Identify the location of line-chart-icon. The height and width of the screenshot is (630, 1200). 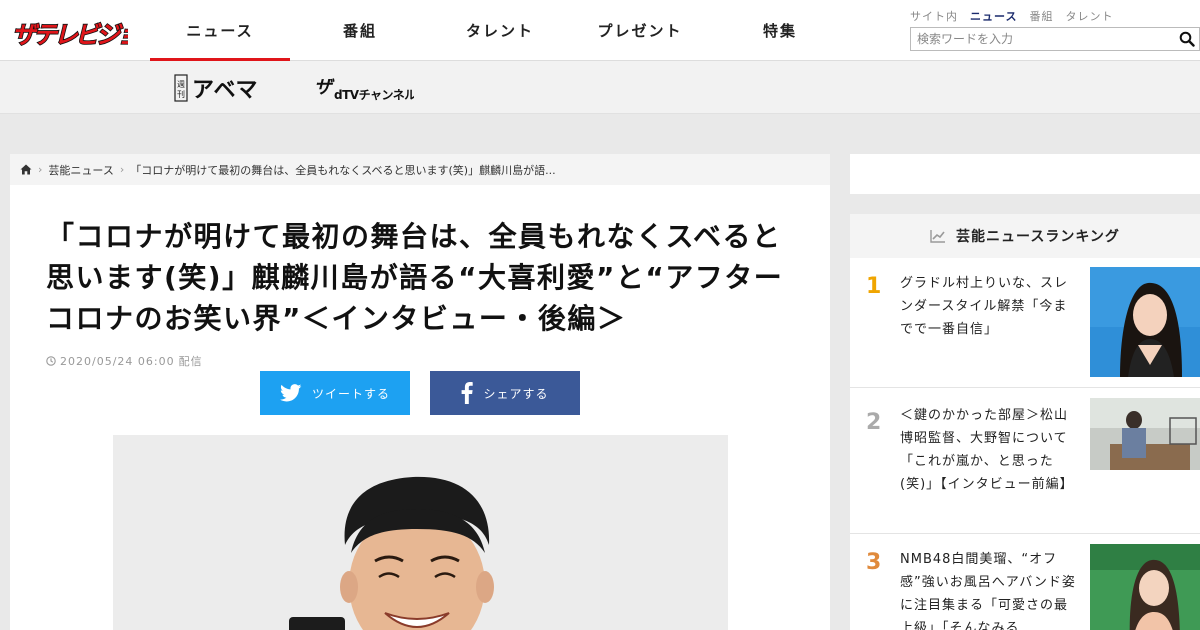
(938, 236).